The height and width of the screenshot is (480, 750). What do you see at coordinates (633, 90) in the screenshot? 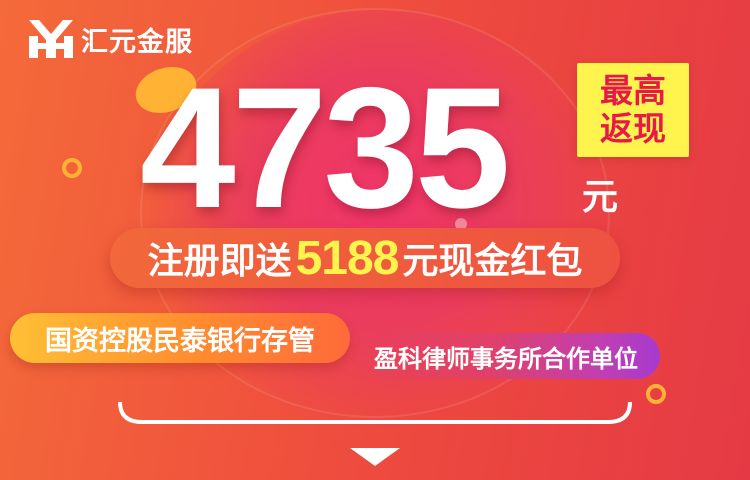
I see `tag-line-1: 最高` at bounding box center [633, 90].